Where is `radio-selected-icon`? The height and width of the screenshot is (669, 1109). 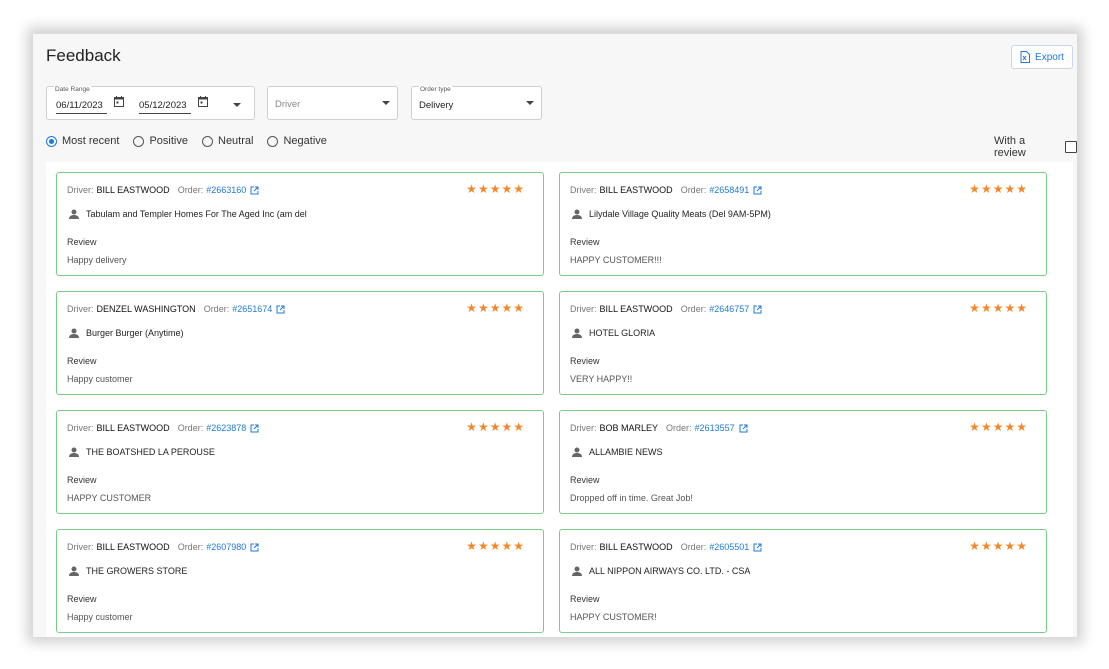 radio-selected-icon is located at coordinates (51, 141).